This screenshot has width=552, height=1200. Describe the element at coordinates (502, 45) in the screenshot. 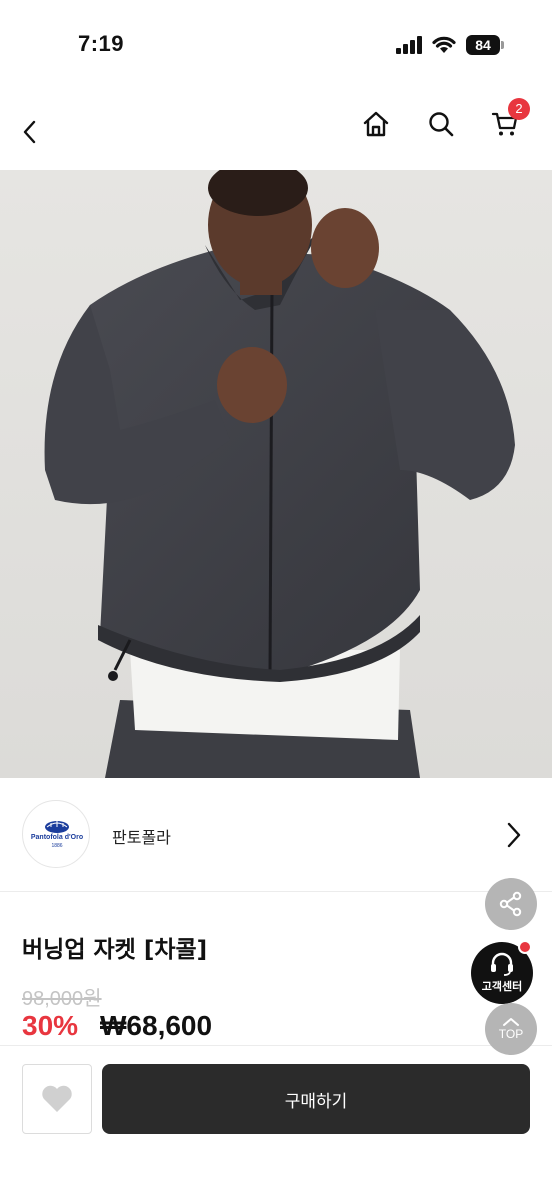

I see `battery-tip` at that location.